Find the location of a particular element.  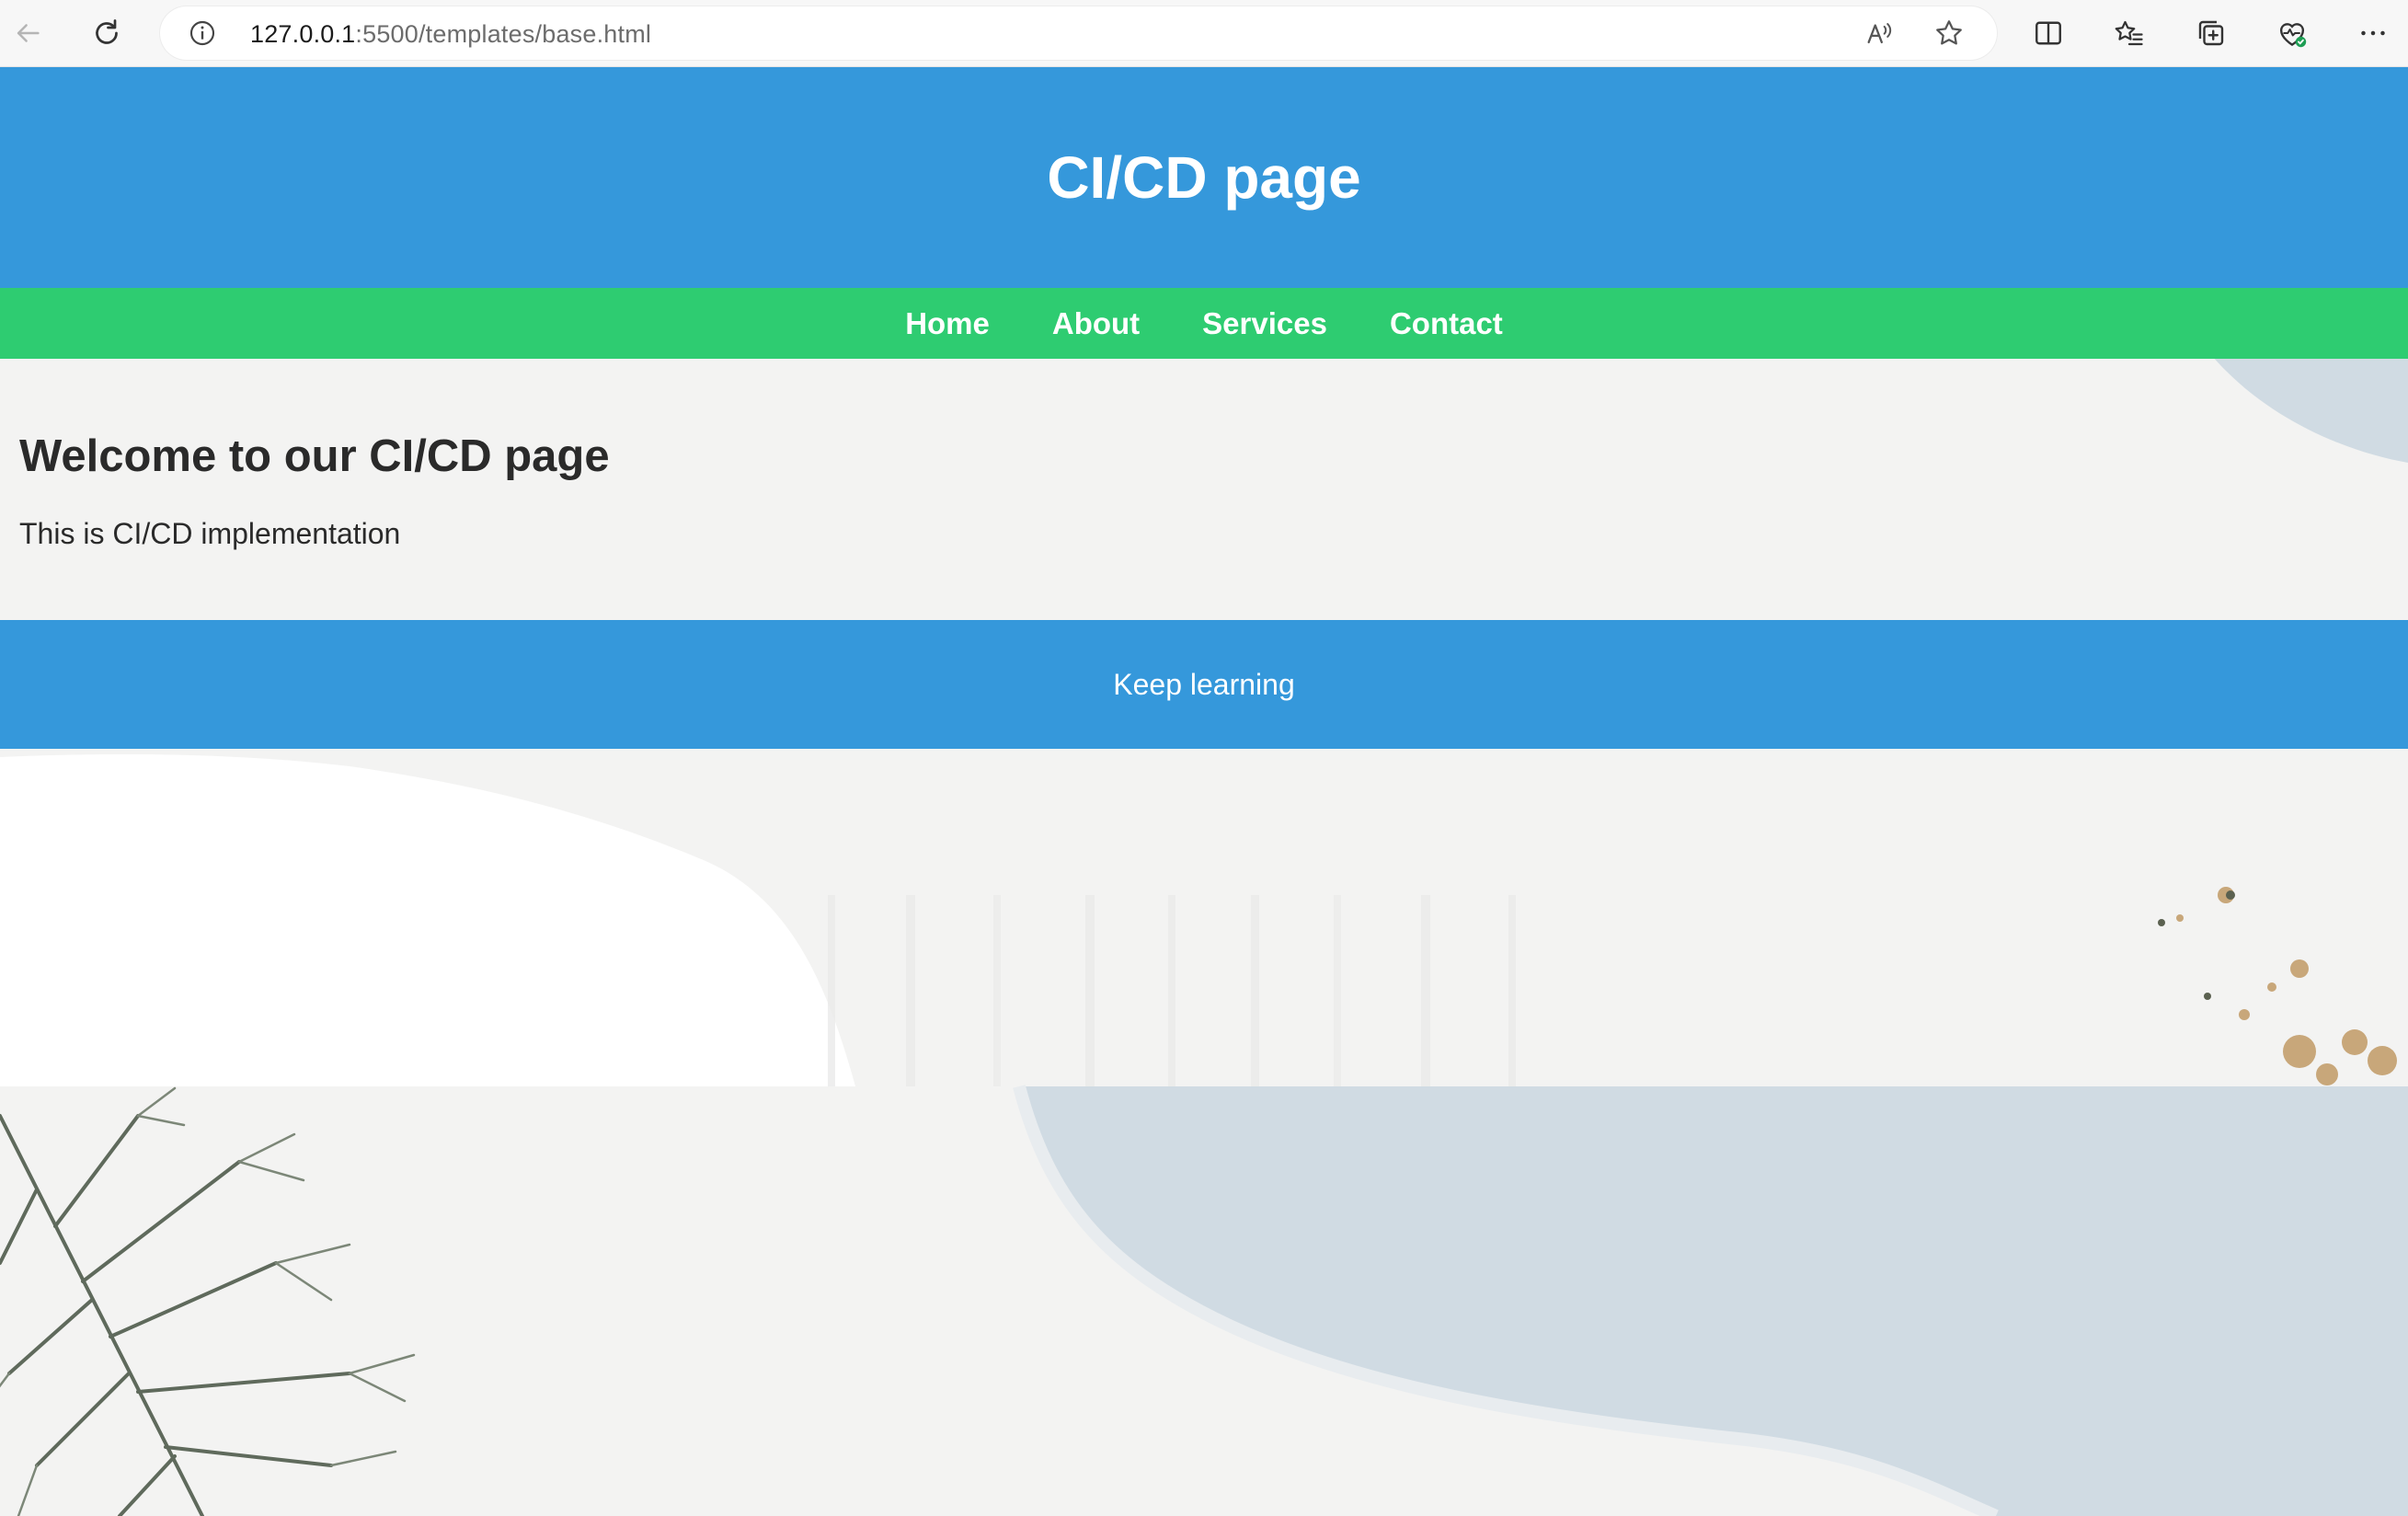

site-title: CI/CD page is located at coordinates (1204, 177).